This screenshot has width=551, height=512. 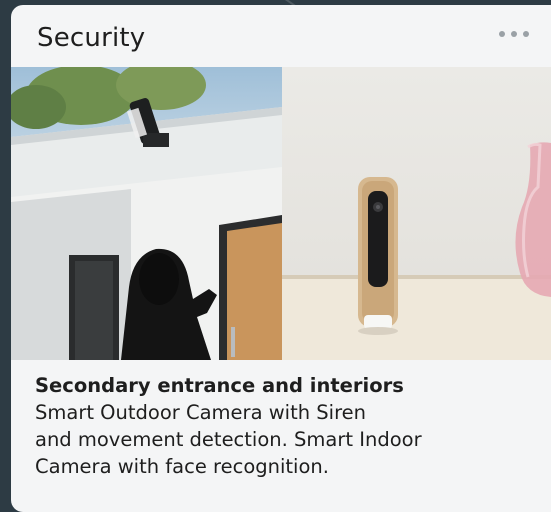 I want to click on card-header: Security, so click(x=281, y=36).